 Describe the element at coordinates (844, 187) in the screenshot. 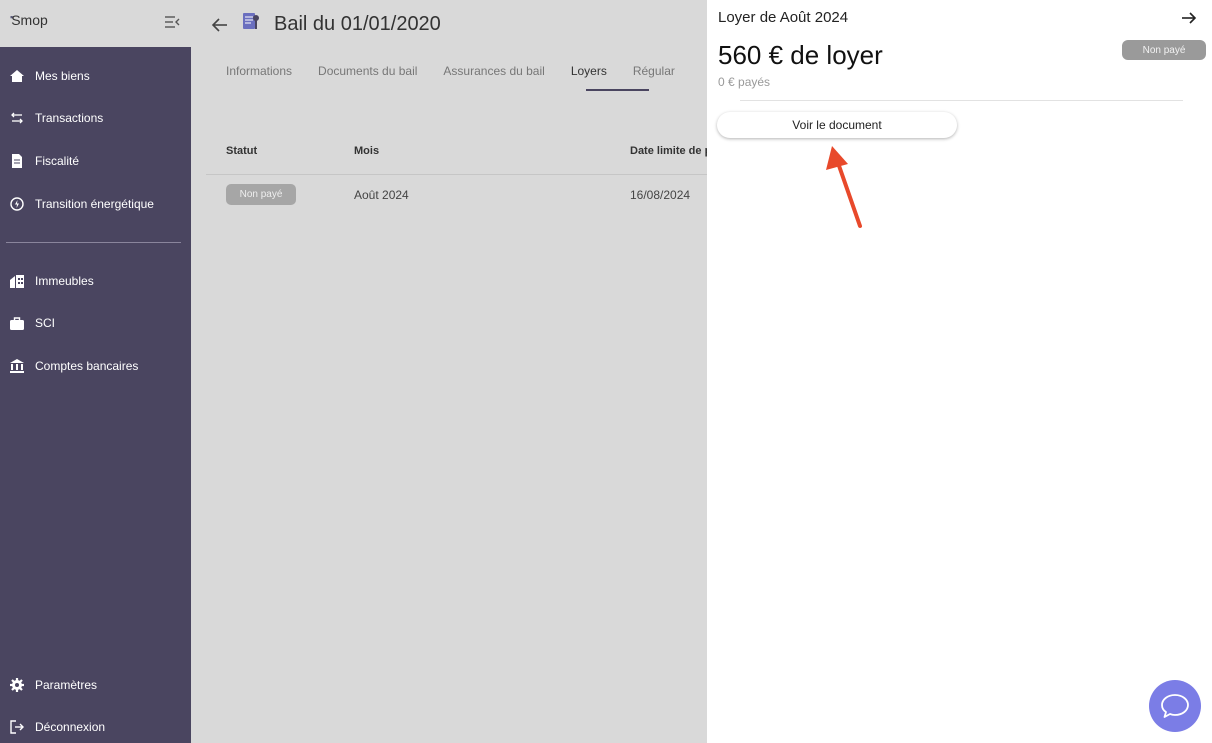

I see `annotation-arrow-icon` at that location.